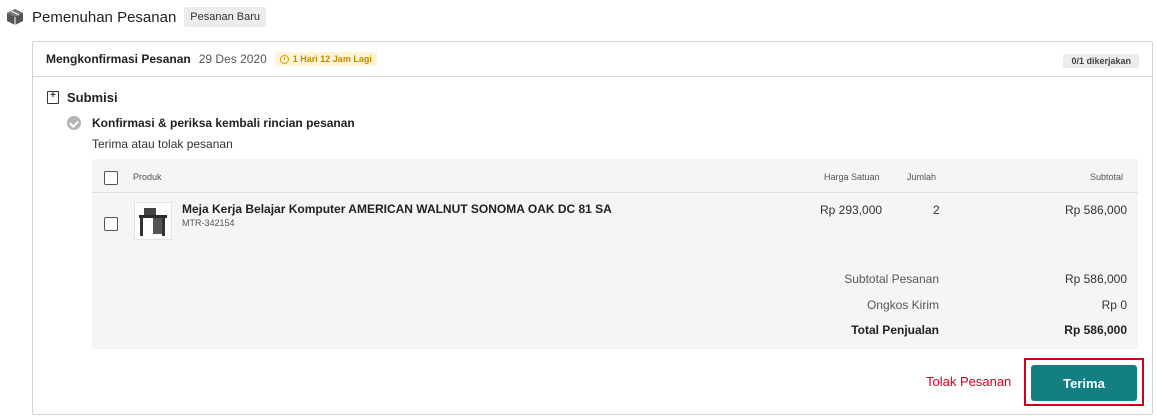  What do you see at coordinates (162, 144) in the screenshot?
I see `step-subtitle: Terima atau tolak pesanan` at bounding box center [162, 144].